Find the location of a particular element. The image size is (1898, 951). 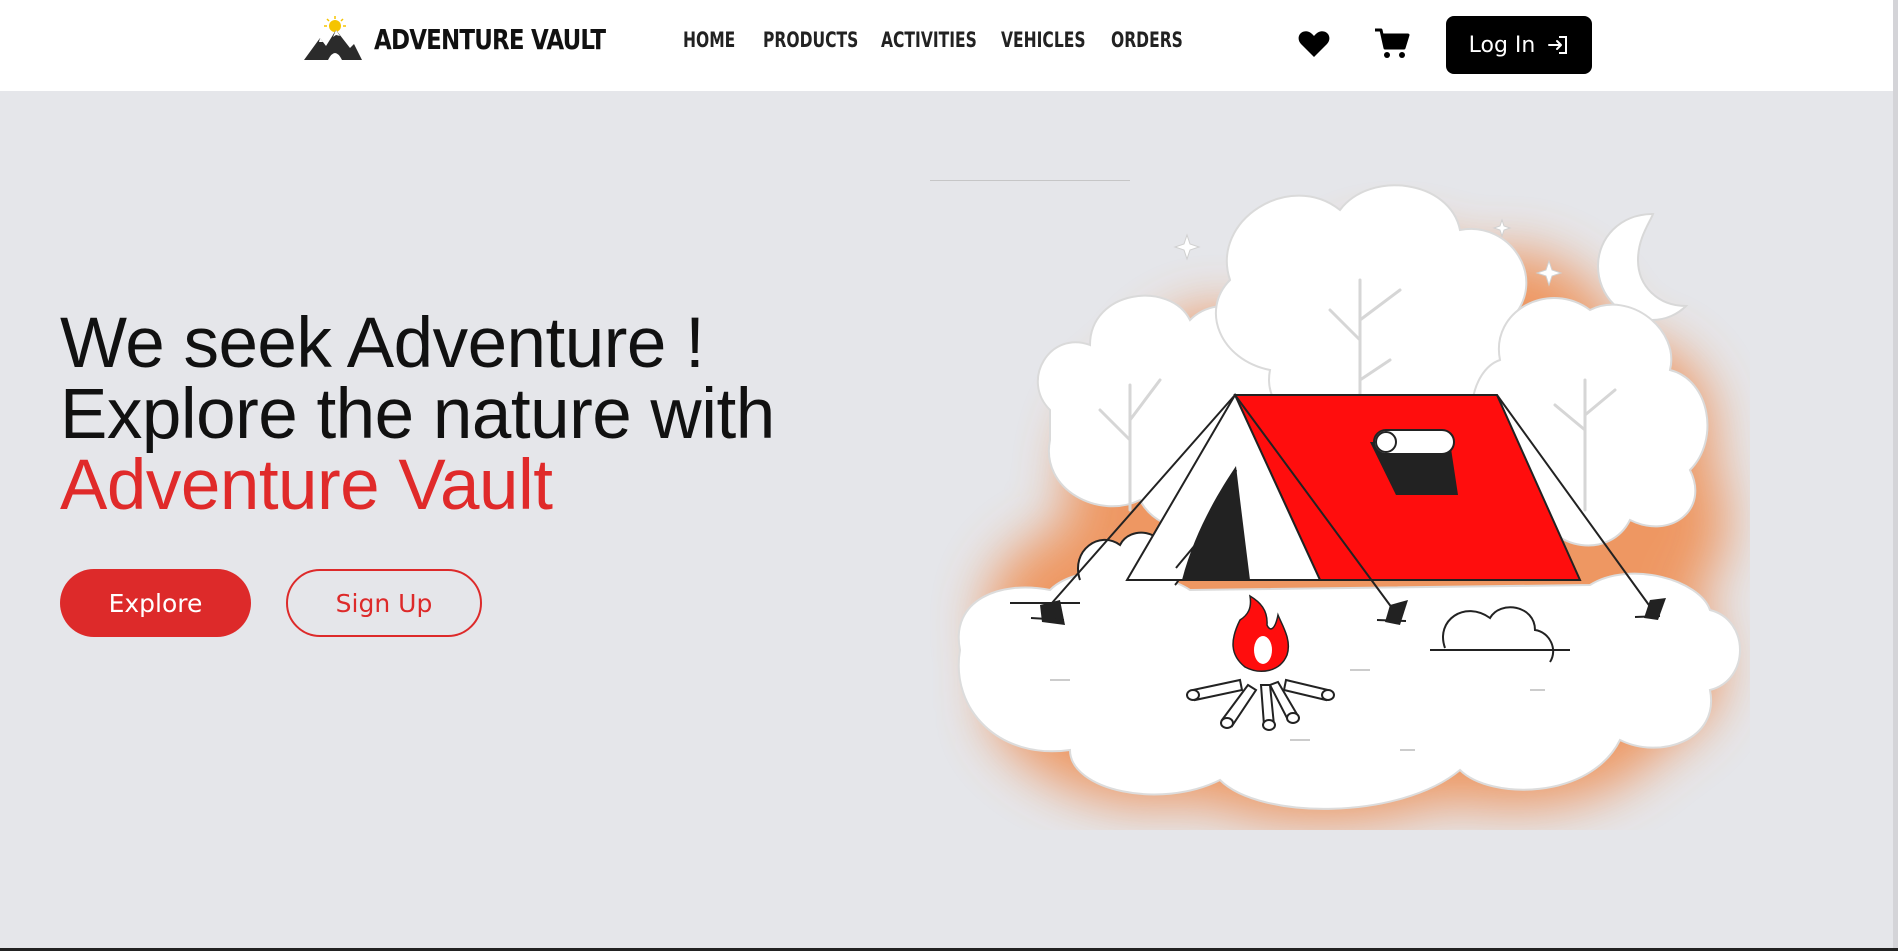

wishlist-button is located at coordinates (1314, 44).